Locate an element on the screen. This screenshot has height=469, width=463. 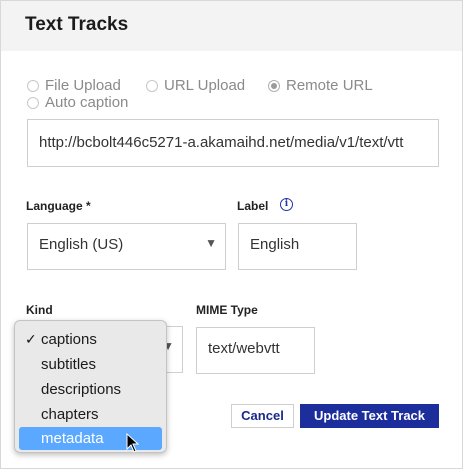
radio-label: File Upload is located at coordinates (83, 85).